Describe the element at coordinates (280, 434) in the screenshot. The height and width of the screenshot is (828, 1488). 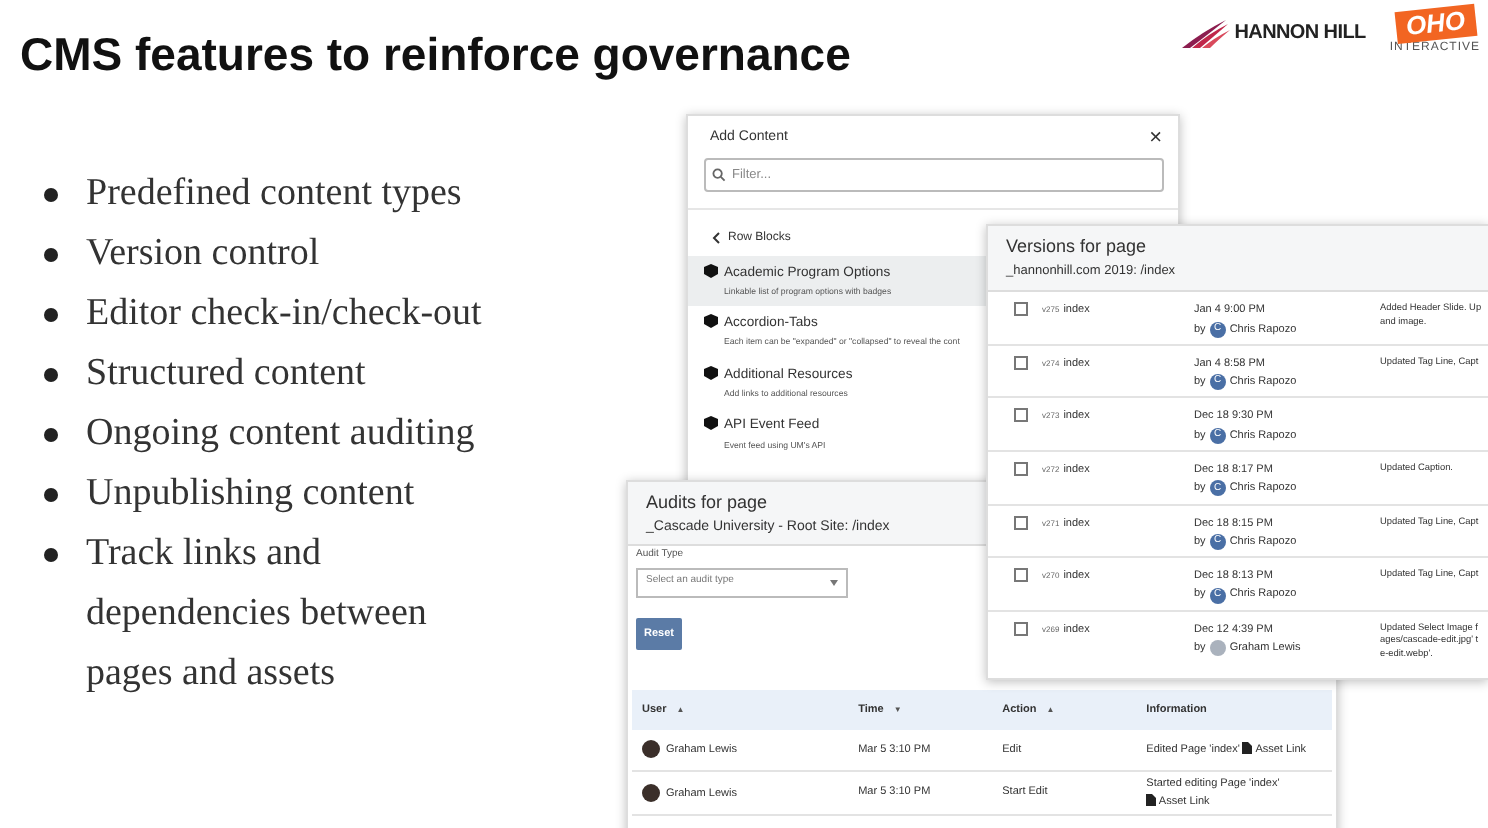
I see `bullet-text: Ongoing content auditing` at that location.